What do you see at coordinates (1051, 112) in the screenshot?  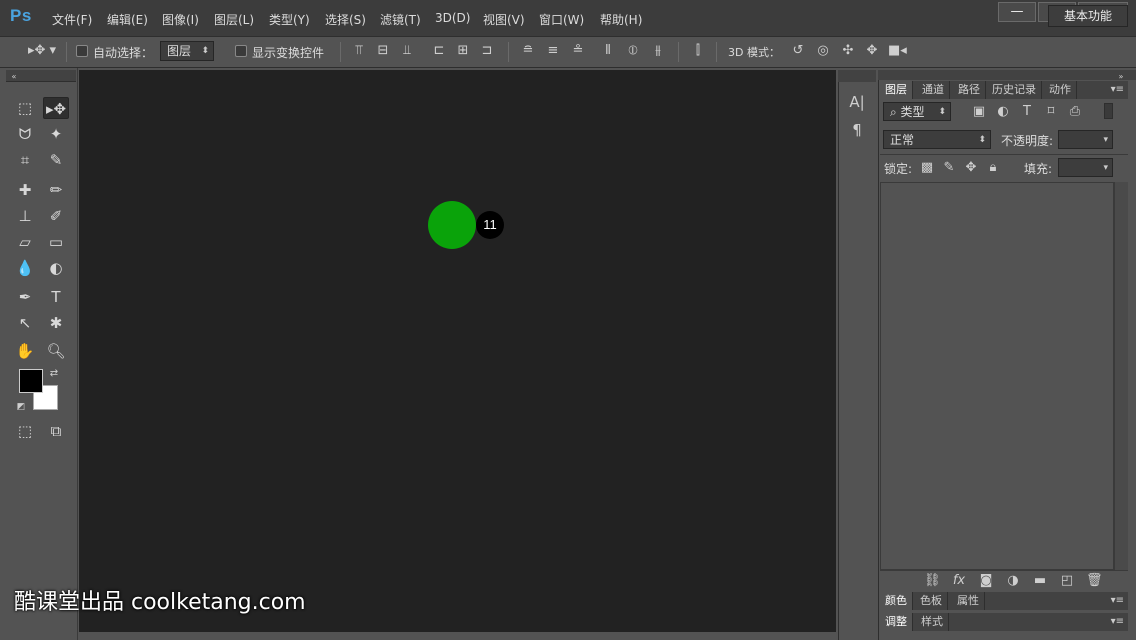 I see `filter-shape-icon: ⌑` at bounding box center [1051, 112].